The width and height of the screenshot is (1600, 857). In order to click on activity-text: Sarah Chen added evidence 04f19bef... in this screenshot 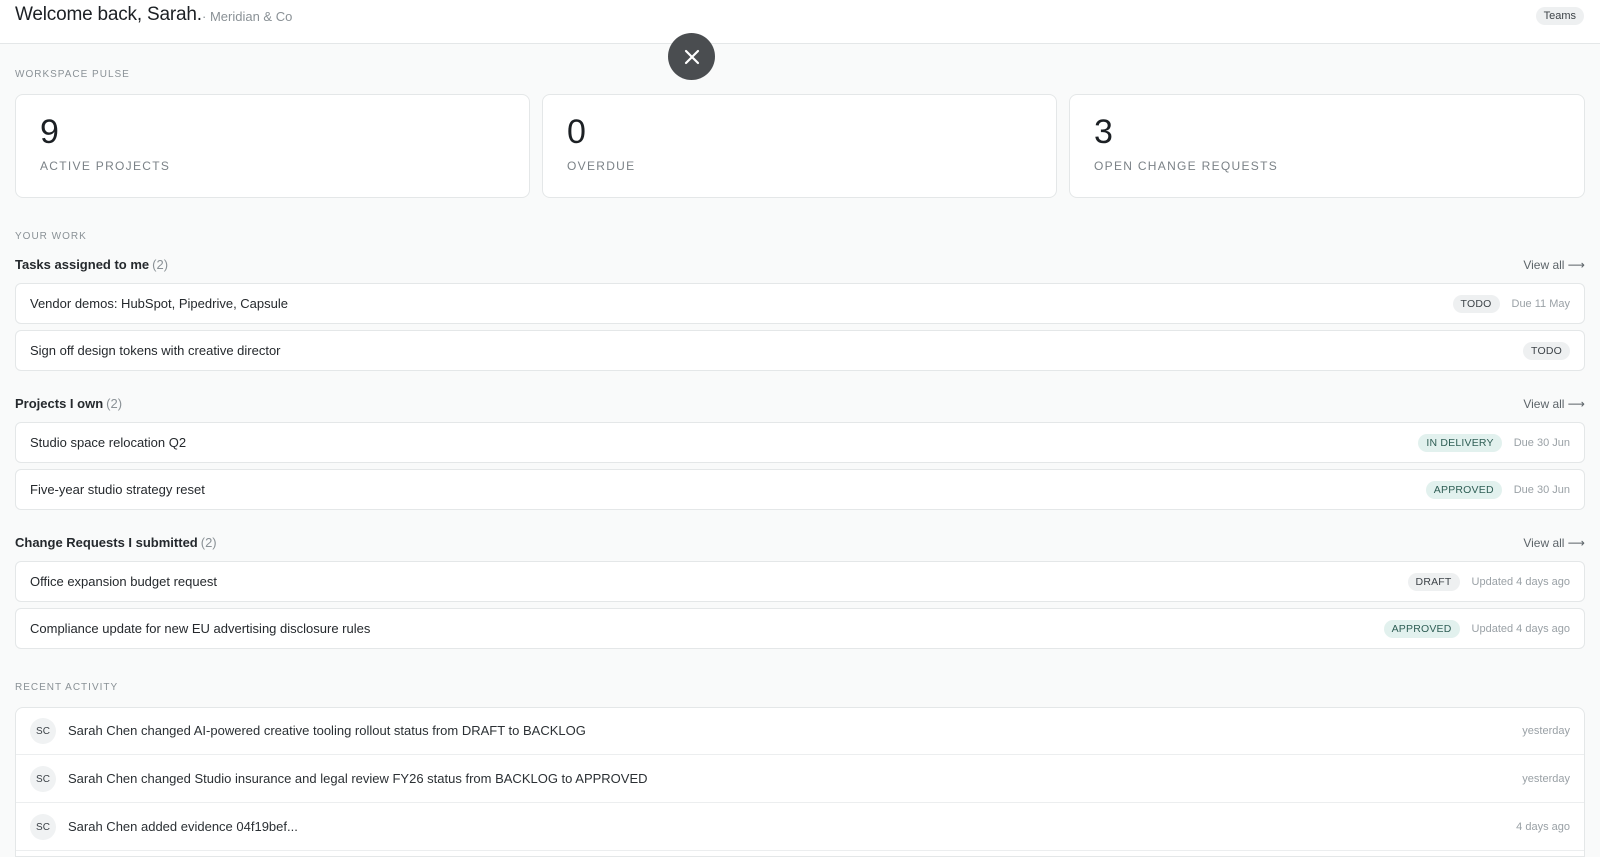, I will do `click(183, 826)`.